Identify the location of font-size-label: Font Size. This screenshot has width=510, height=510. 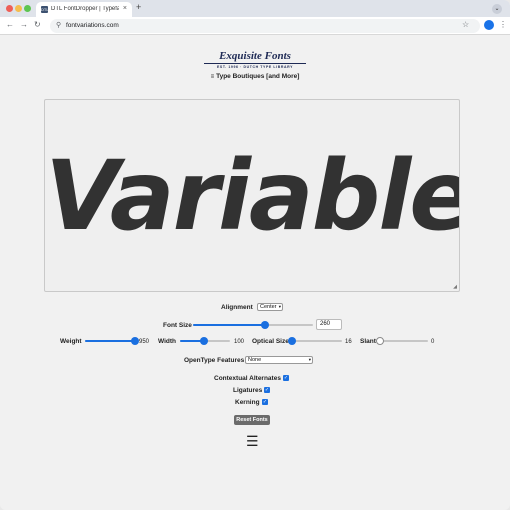
(177, 325).